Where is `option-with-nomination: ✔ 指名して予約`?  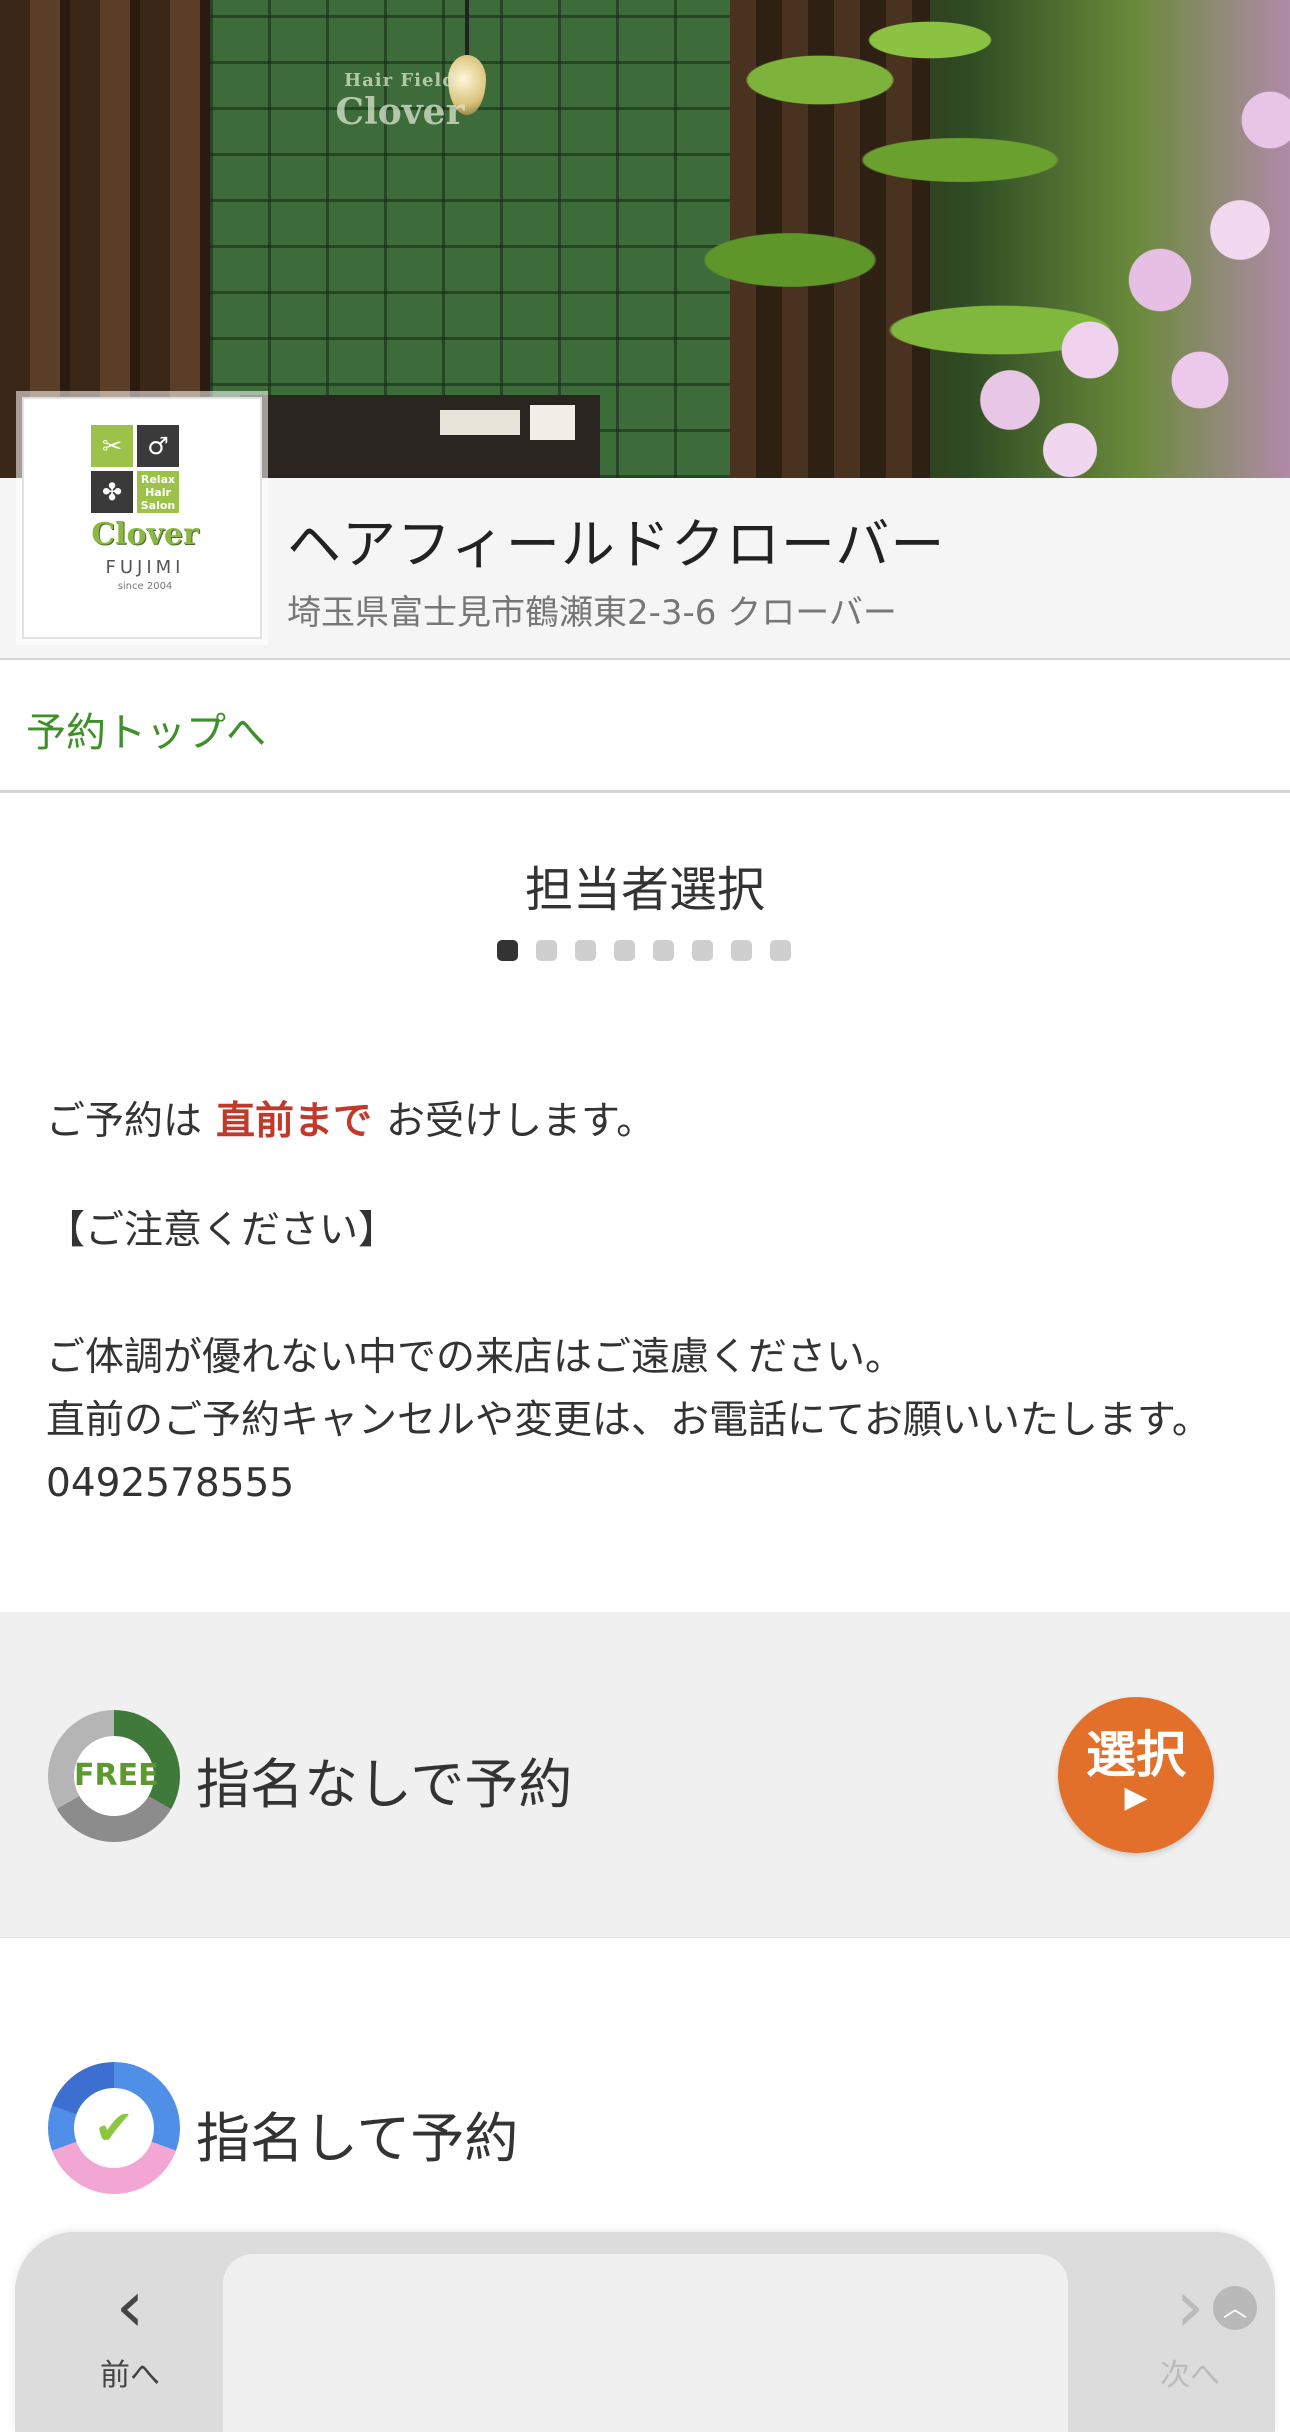
option-with-nomination: ✔ 指名して予約 is located at coordinates (645, 2088).